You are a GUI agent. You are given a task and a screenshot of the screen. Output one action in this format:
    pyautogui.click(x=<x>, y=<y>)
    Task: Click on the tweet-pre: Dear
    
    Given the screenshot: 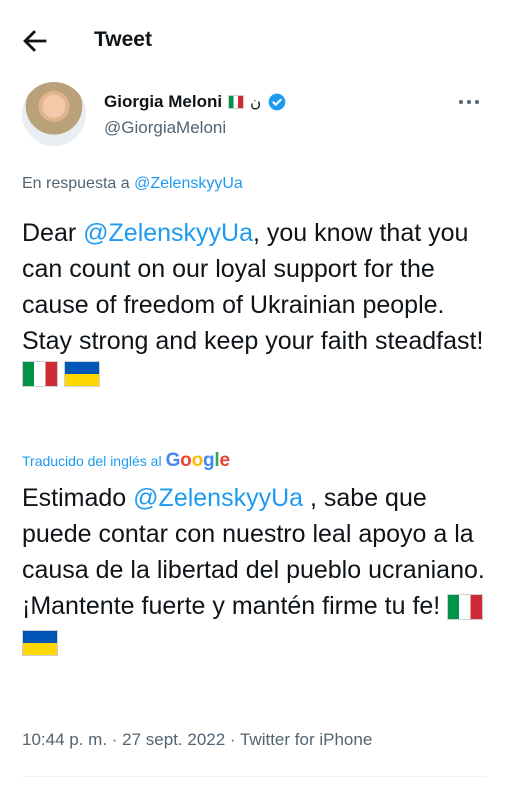 What is the action you would take?
    pyautogui.click(x=53, y=233)
    